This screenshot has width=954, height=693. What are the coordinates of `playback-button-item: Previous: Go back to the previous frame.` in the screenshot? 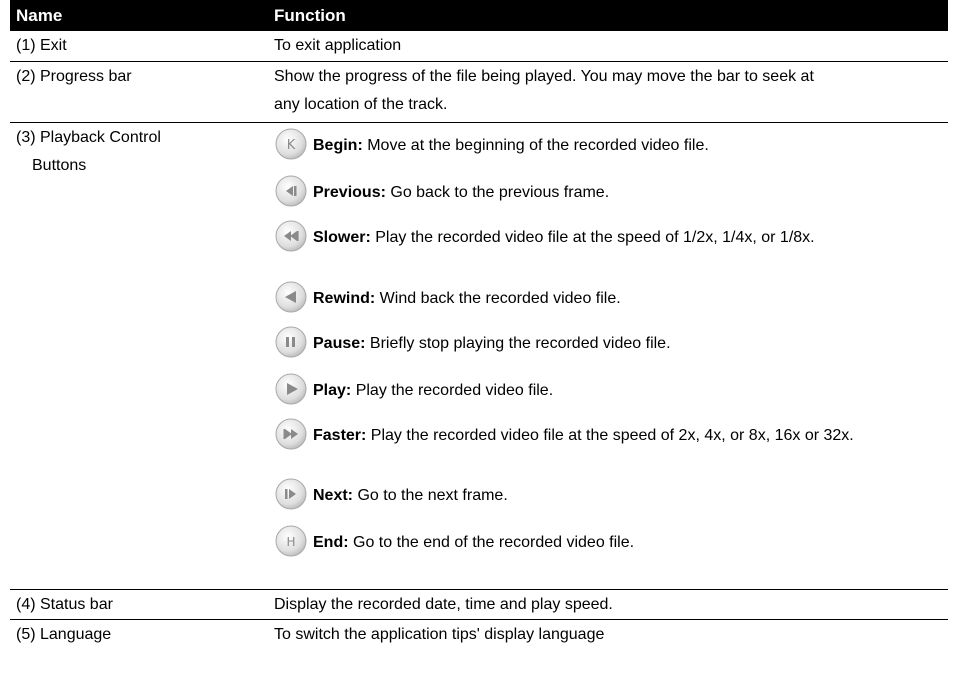 It's located at (603, 191).